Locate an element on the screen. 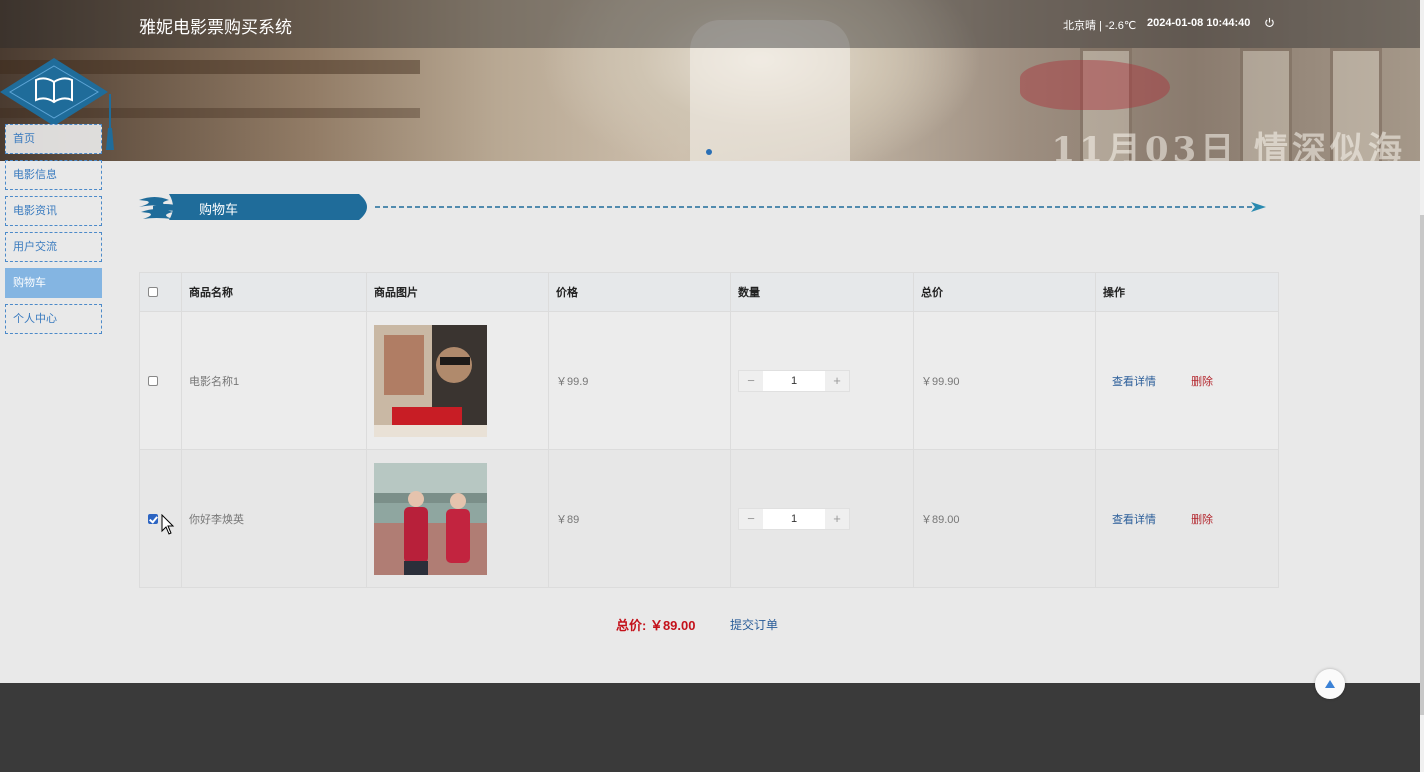 This screenshot has width=1424, height=772. select-all-cell is located at coordinates (160, 292).